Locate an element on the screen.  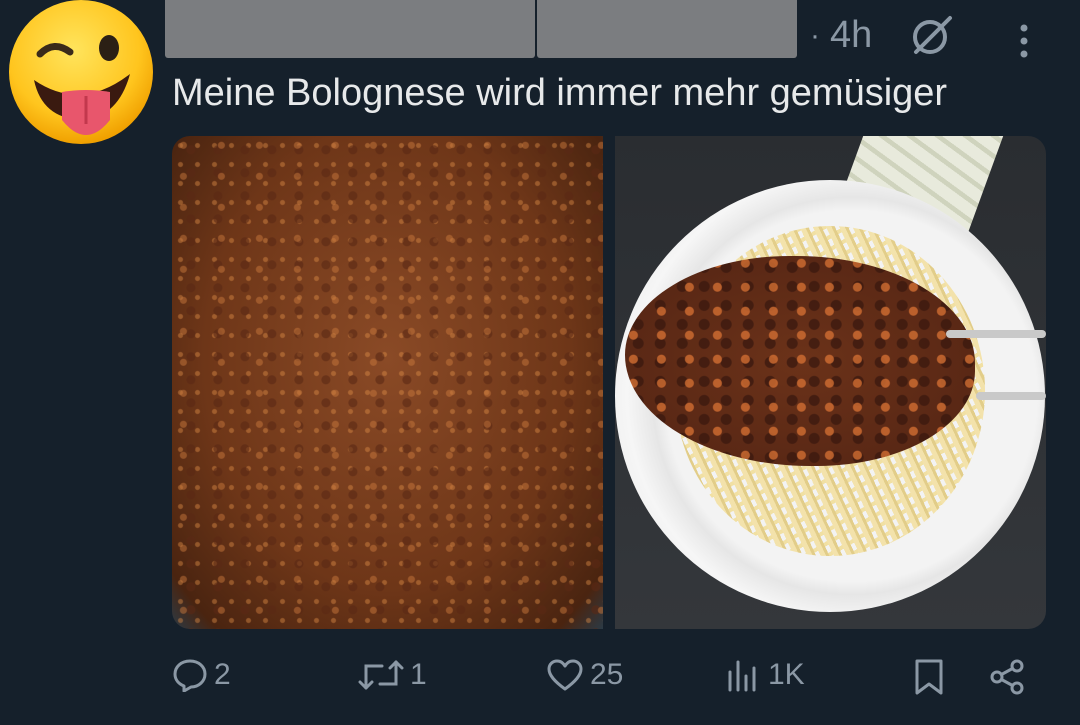
retweet-count: 1 is located at coordinates (418, 674).